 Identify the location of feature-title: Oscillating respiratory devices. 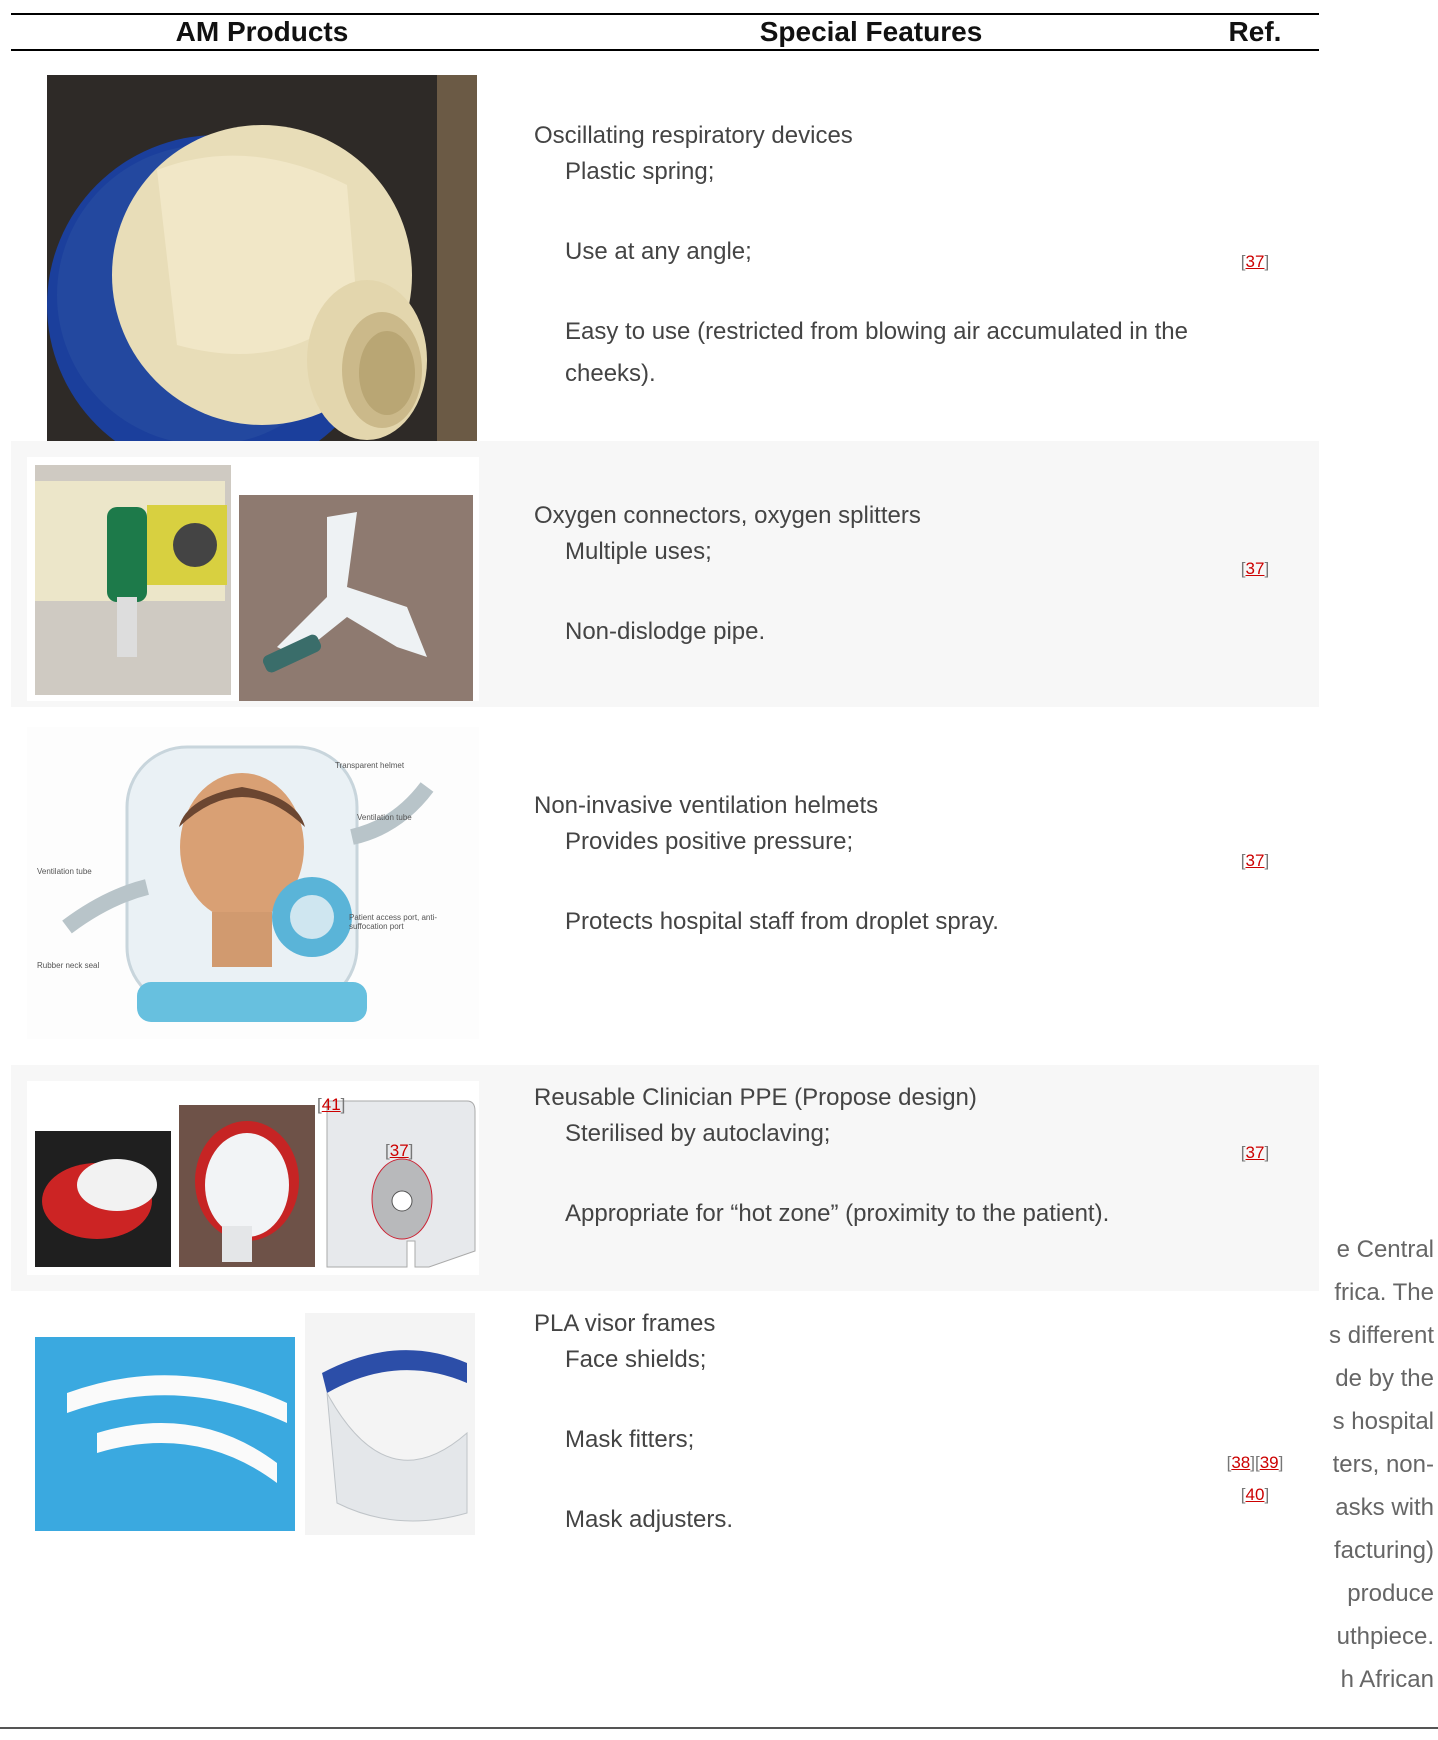
(693, 135).